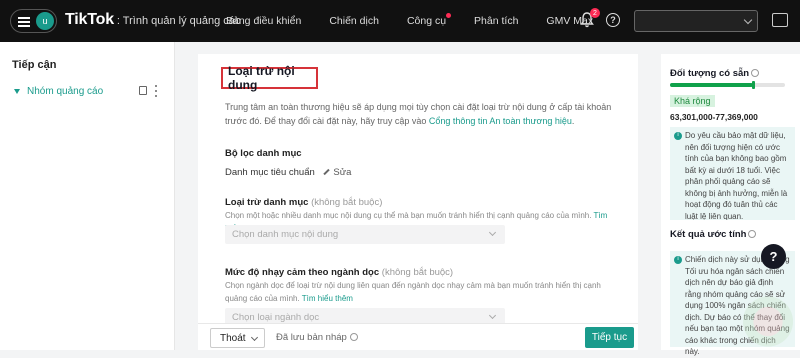 The image size is (800, 358). I want to click on continue-button: Tiếp tục, so click(609, 337).